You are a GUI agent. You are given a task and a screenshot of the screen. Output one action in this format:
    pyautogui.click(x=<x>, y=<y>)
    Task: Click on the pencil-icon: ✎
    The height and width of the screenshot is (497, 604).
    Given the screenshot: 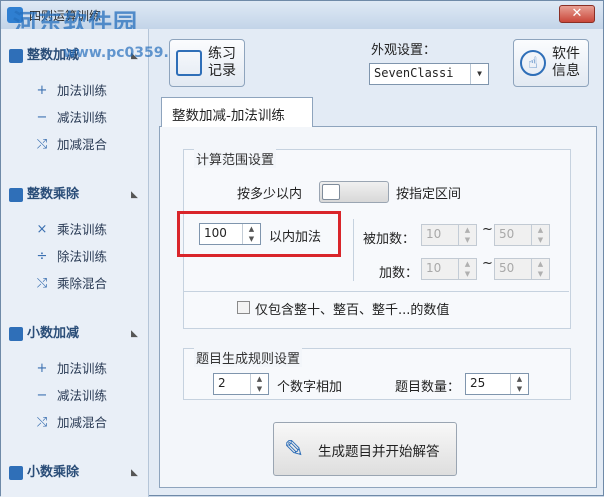 What is the action you would take?
    pyautogui.click(x=294, y=449)
    